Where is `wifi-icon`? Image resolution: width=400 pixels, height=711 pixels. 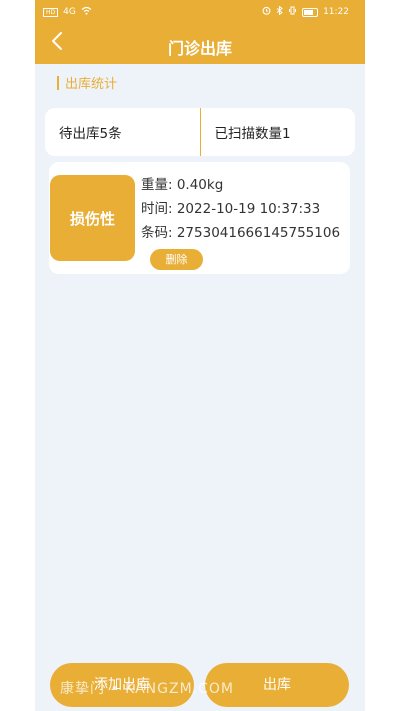
wifi-icon is located at coordinates (86, 12).